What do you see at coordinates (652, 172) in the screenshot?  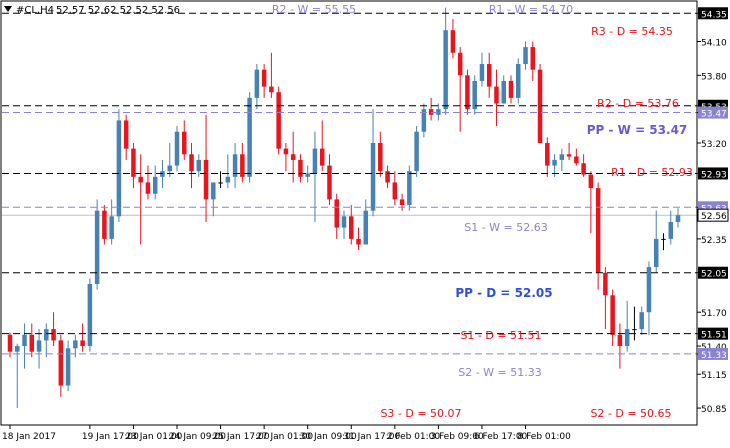 I see `daily-pivot-label: R1 - D = 52.93` at bounding box center [652, 172].